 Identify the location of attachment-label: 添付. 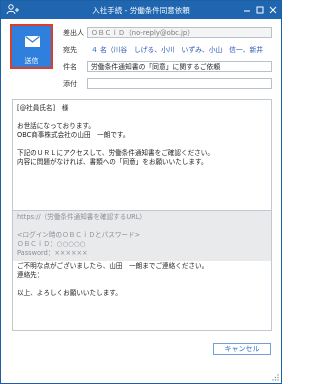
(70, 84).